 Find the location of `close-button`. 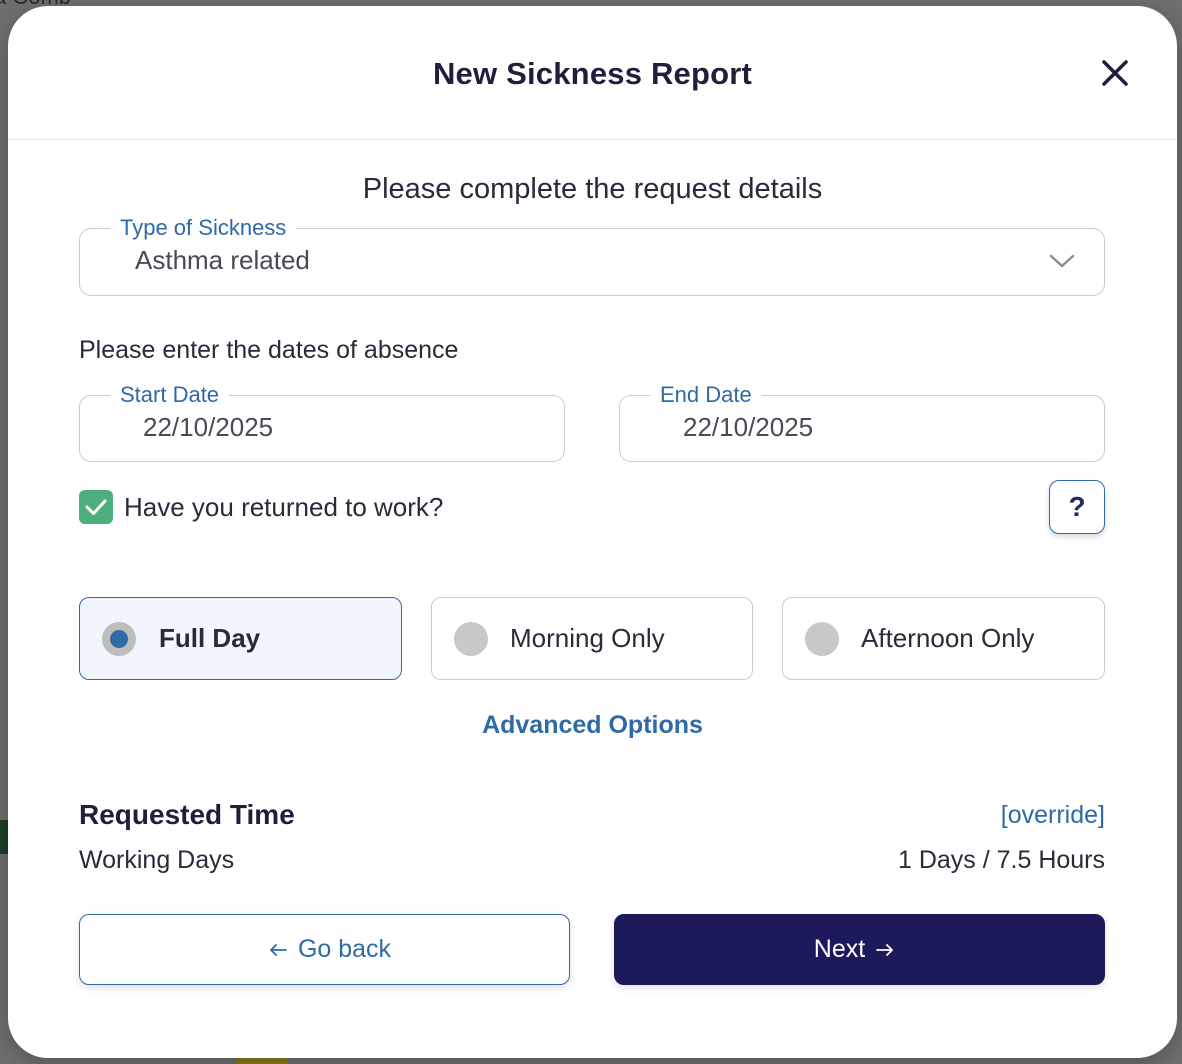

close-button is located at coordinates (1115, 73).